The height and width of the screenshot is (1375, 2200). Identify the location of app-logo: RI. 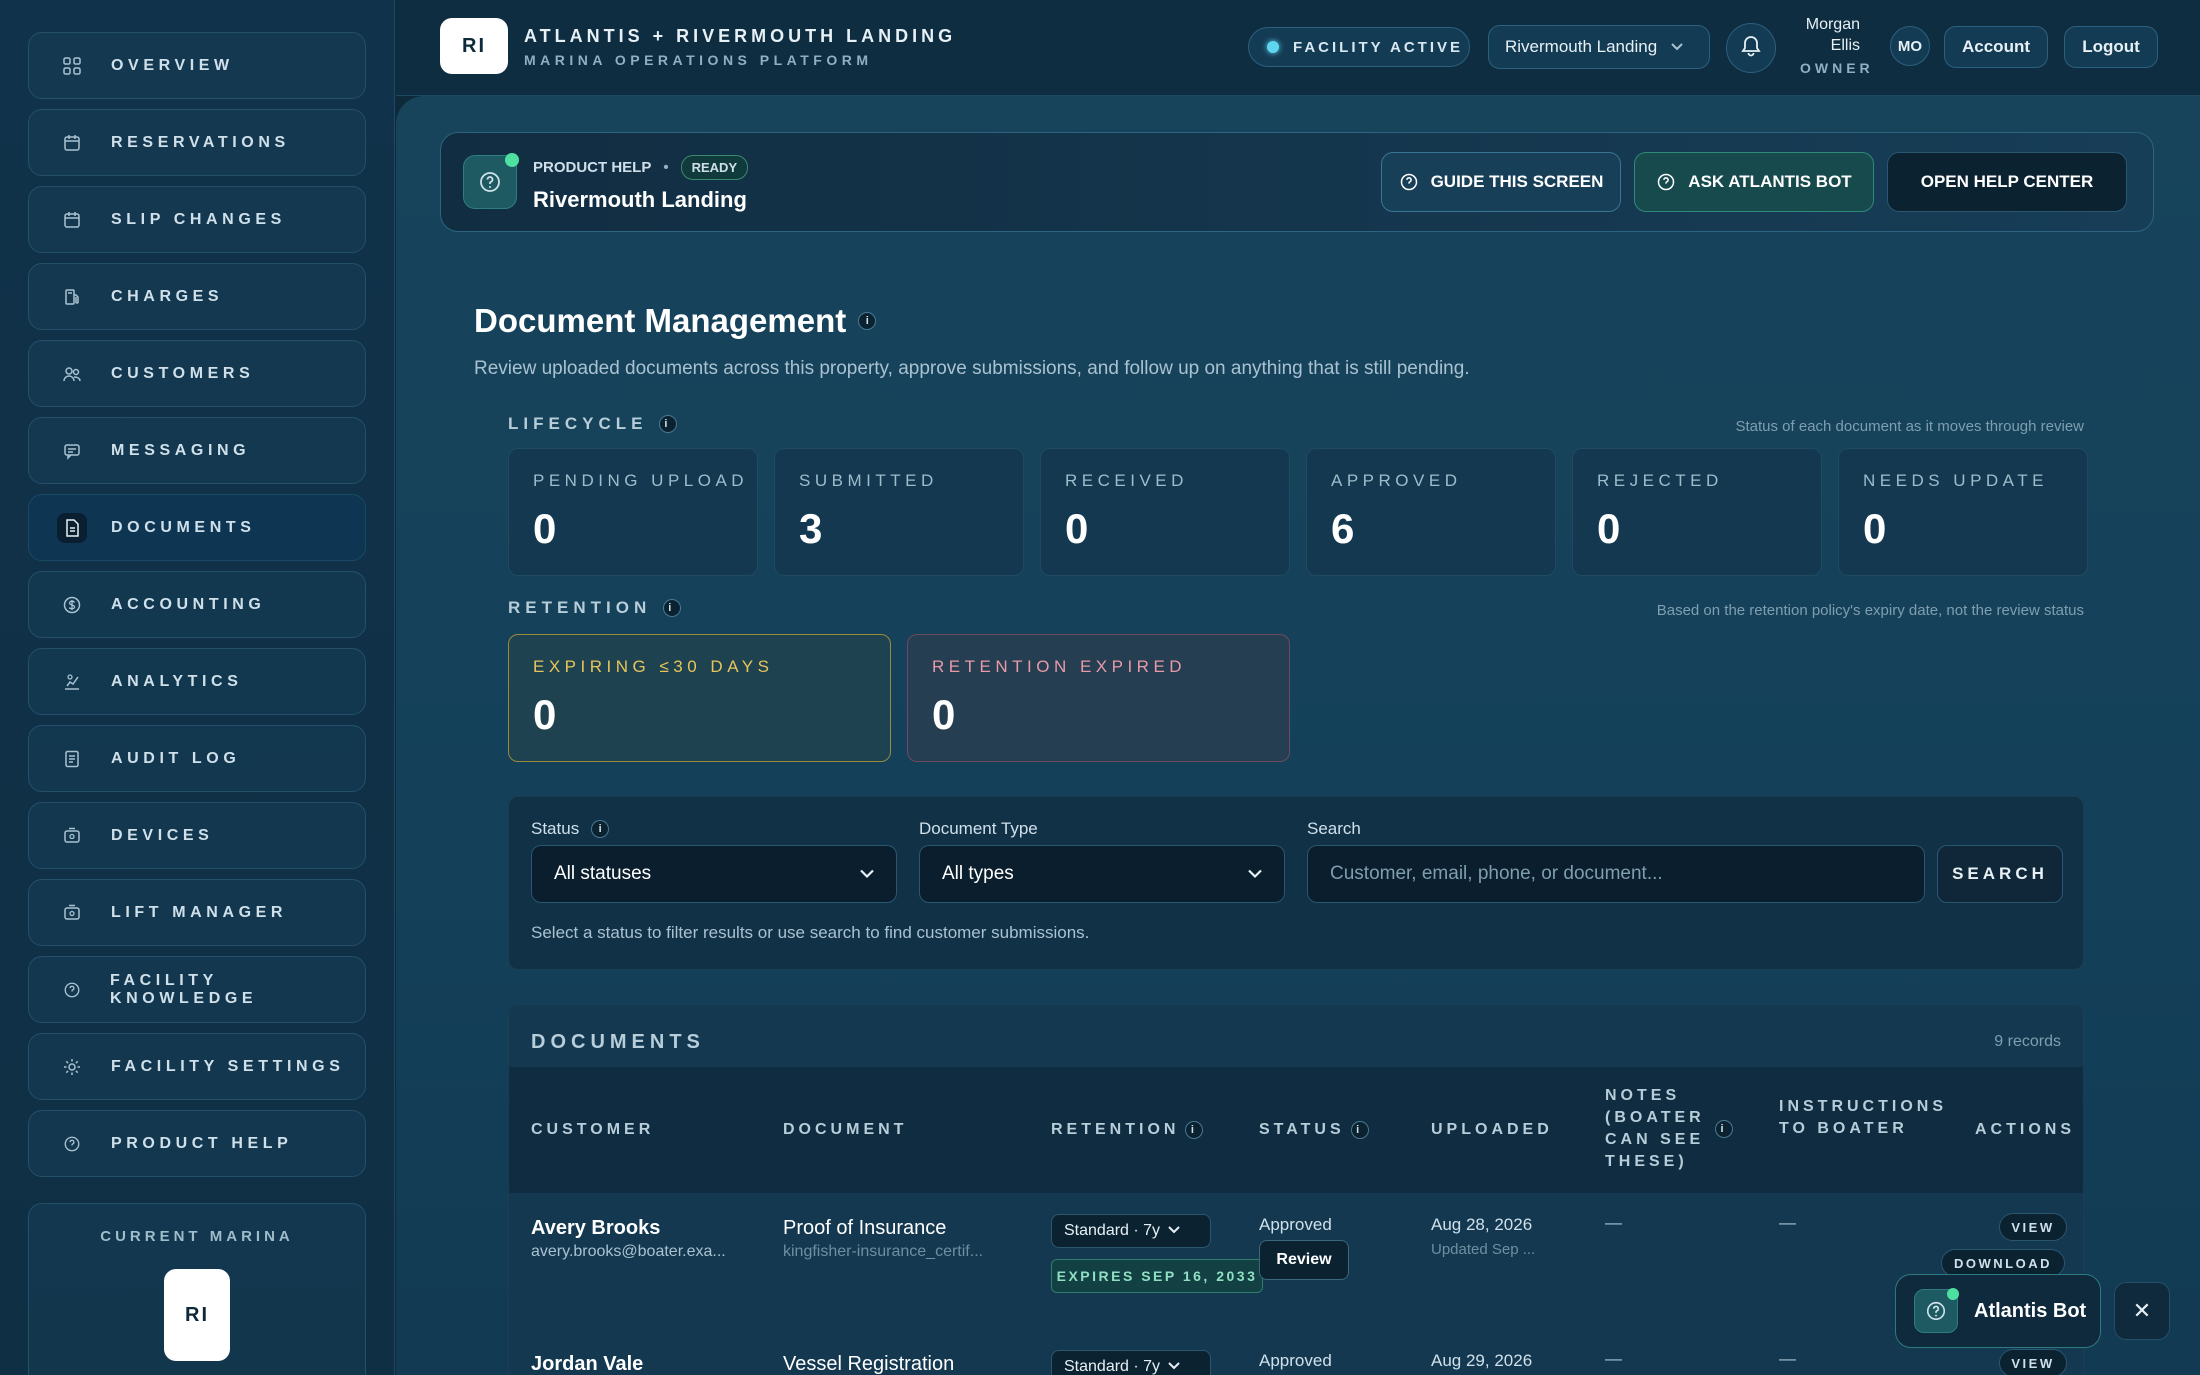
(474, 46).